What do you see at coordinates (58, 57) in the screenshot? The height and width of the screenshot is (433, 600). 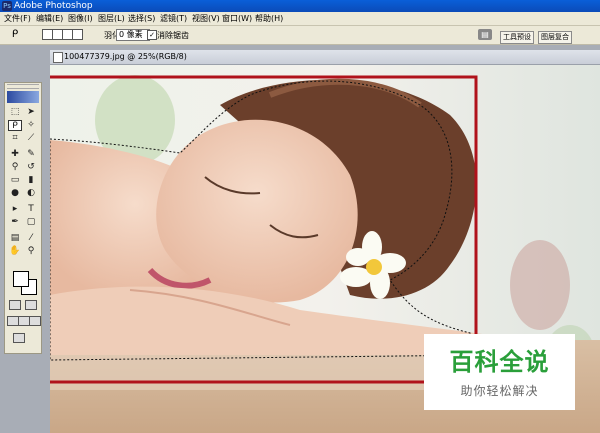 I see `document-icon` at bounding box center [58, 57].